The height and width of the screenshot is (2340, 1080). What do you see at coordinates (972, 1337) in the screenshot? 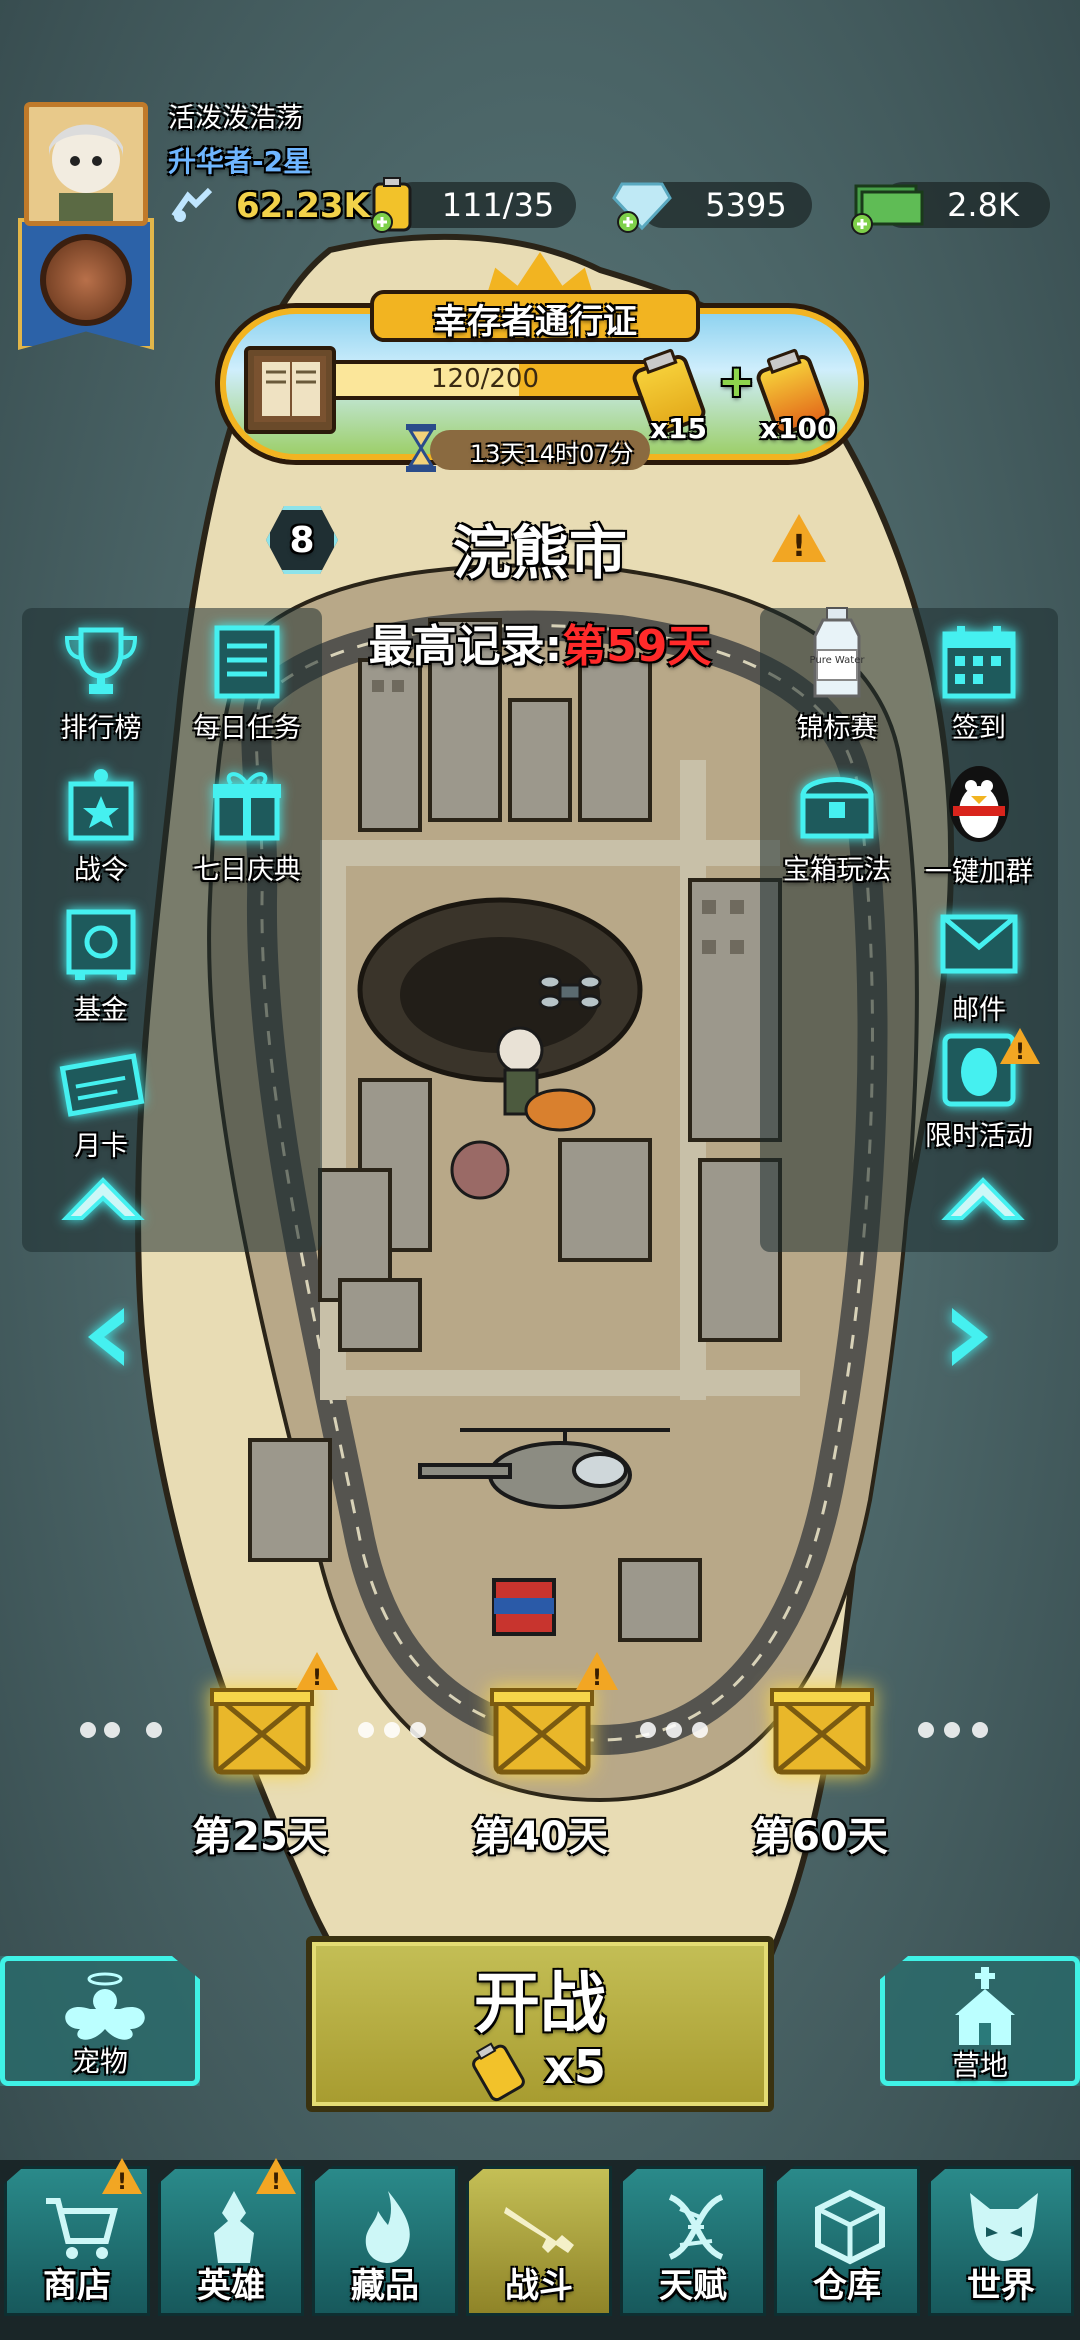
I see `next-city-arrow` at bounding box center [972, 1337].